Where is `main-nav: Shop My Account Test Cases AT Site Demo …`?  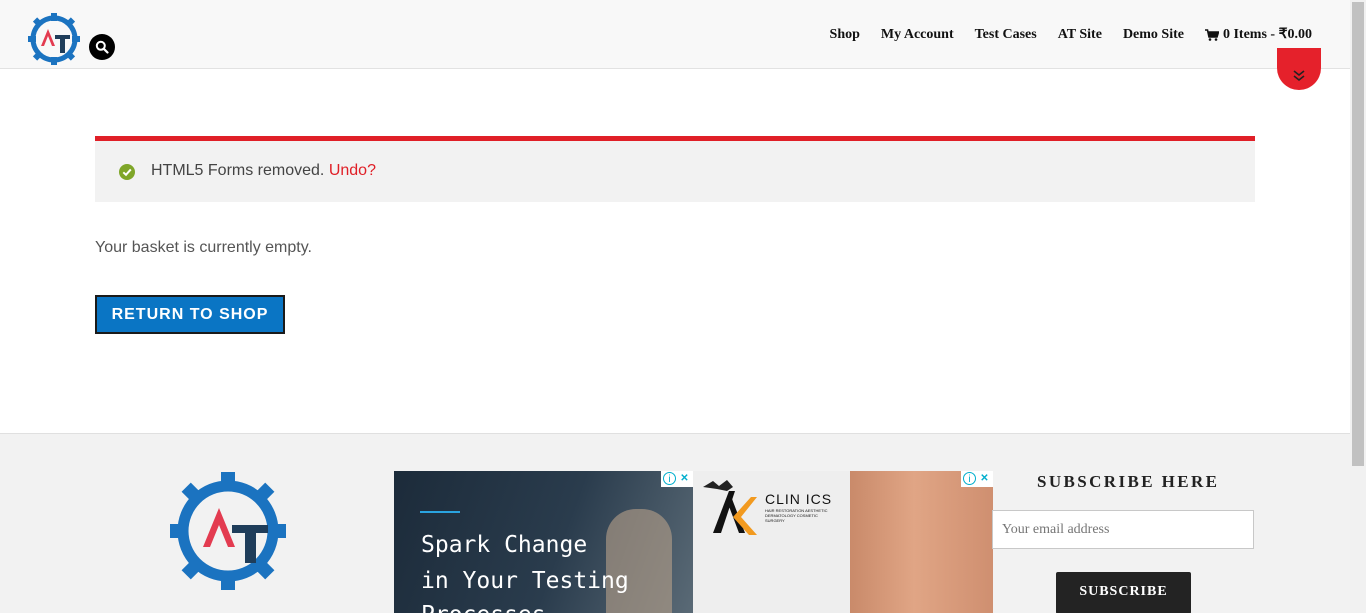
main-nav: Shop My Account Test Cases AT Site Demo … is located at coordinates (1071, 34).